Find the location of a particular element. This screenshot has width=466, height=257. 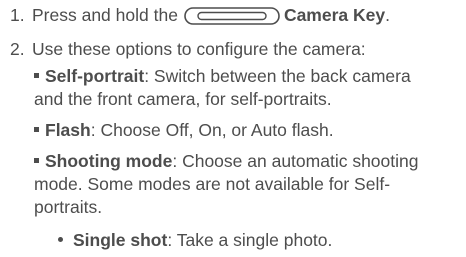

sub-option-title: Single shot is located at coordinates (120, 240).